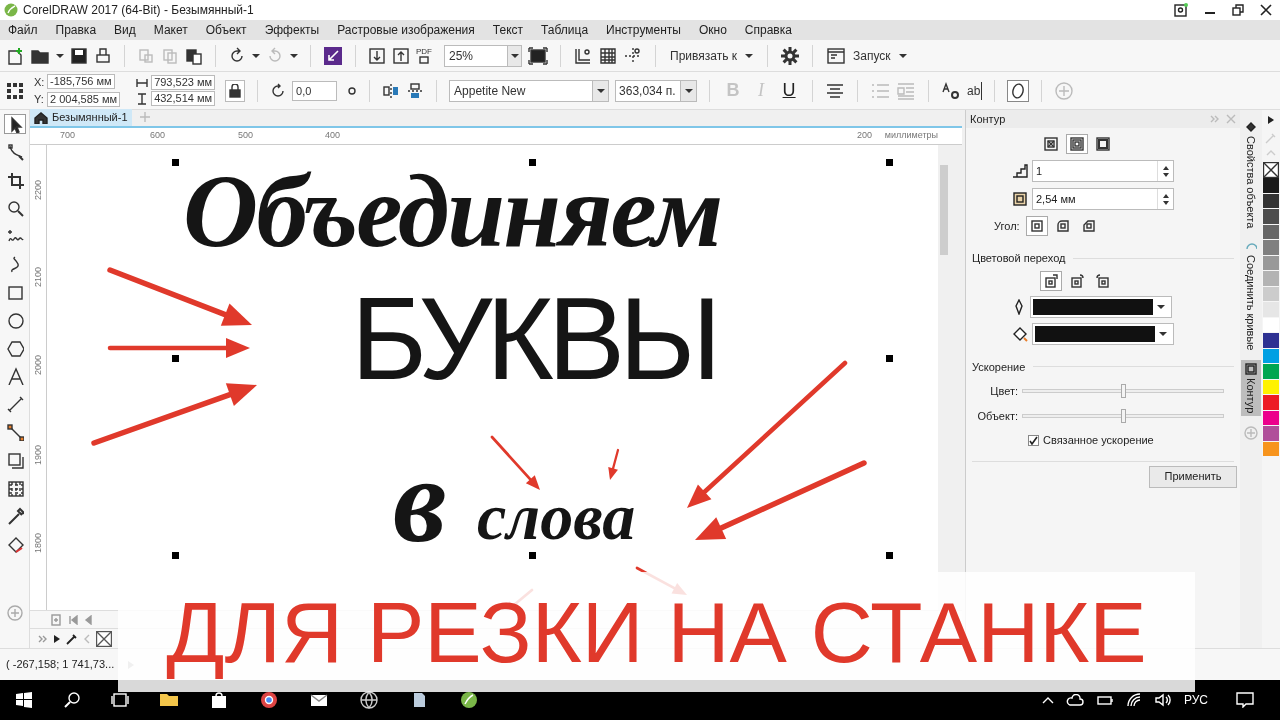  What do you see at coordinates (867, 55) in the screenshot?
I see `launch-dropdown: Запуск` at bounding box center [867, 55].